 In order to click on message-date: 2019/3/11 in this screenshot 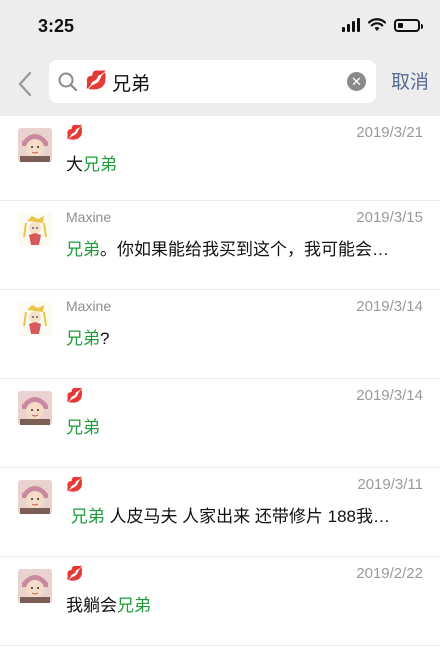, I will do `click(390, 484)`.